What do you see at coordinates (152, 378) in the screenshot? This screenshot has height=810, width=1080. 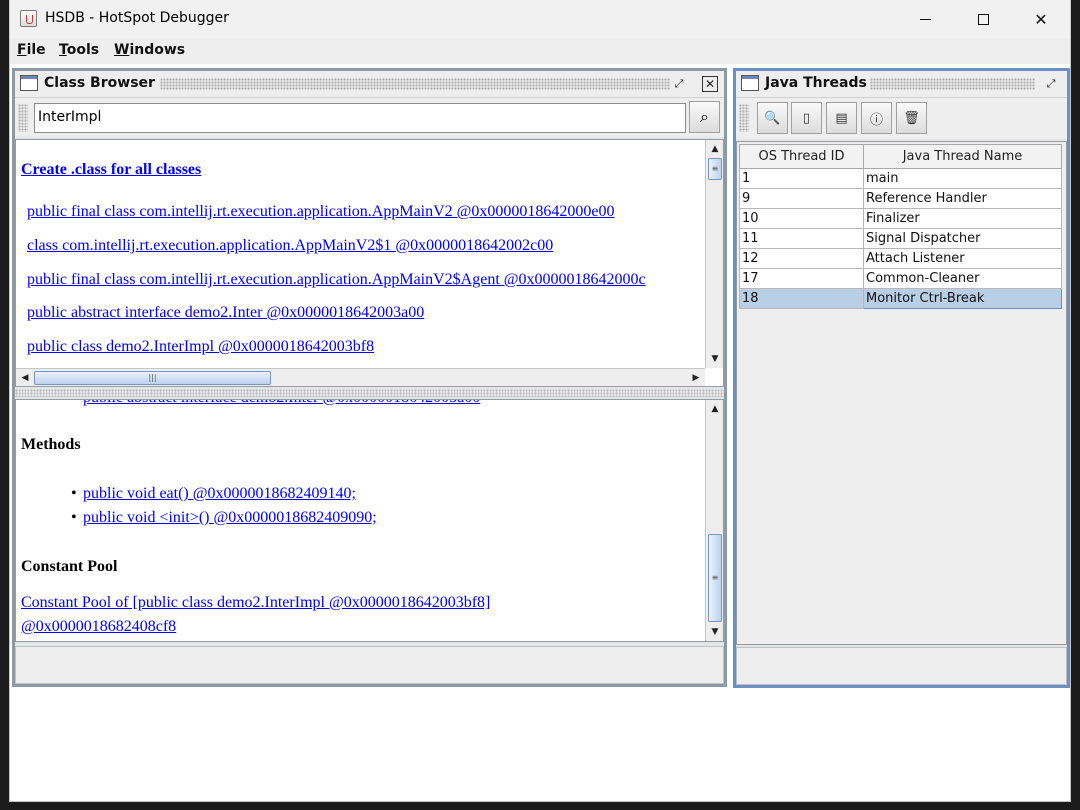 I see `scroll-thumb: |||` at bounding box center [152, 378].